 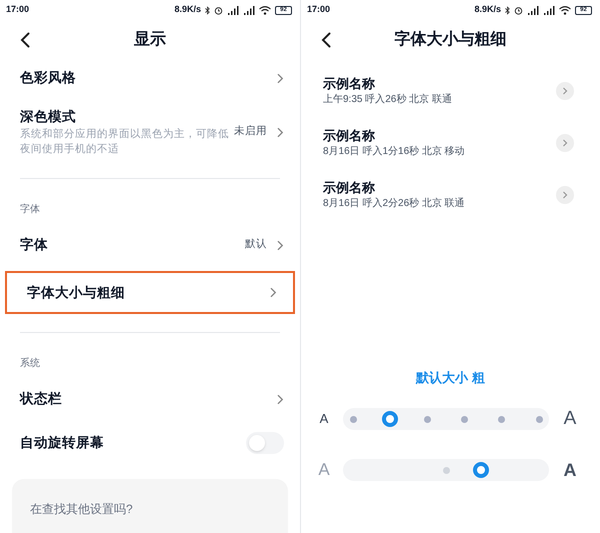 I want to click on screen-title: 显示, so click(x=150, y=40).